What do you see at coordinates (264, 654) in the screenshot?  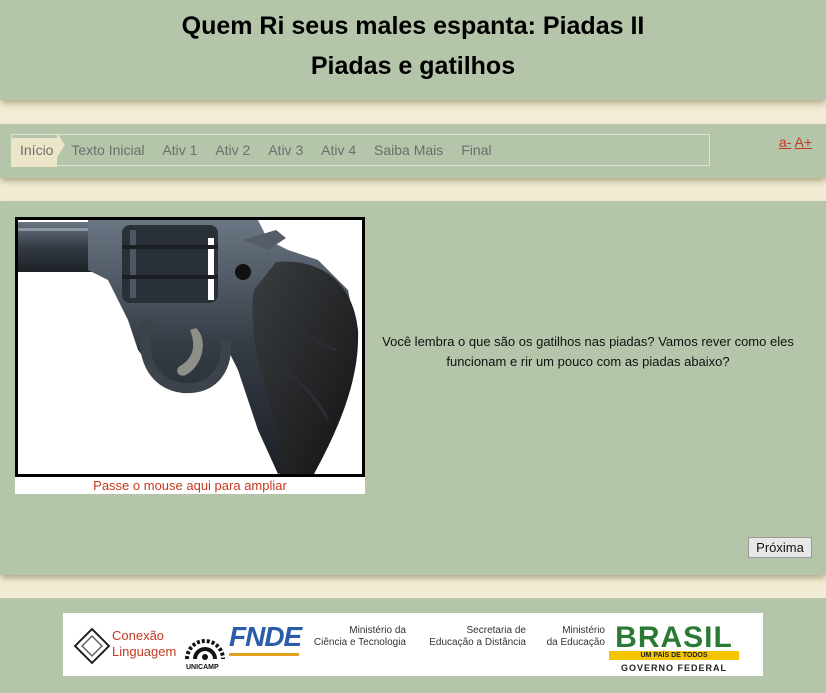 I see `fnde-underline` at bounding box center [264, 654].